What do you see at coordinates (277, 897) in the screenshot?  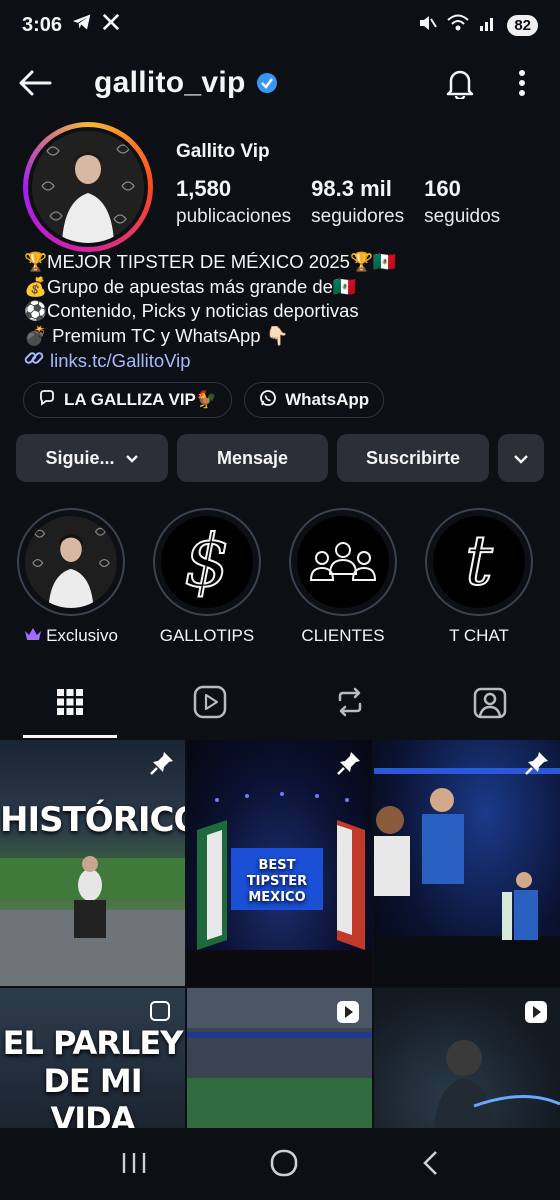 I see `post-overlay-line: MEXICO` at bounding box center [277, 897].